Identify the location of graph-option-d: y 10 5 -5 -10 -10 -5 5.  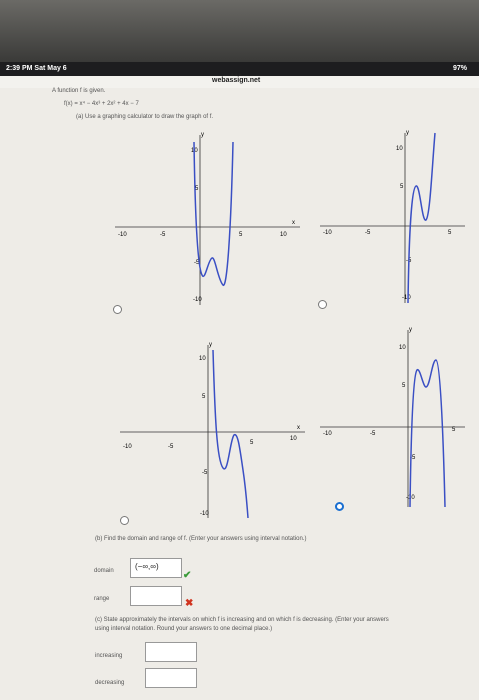
(392, 417).